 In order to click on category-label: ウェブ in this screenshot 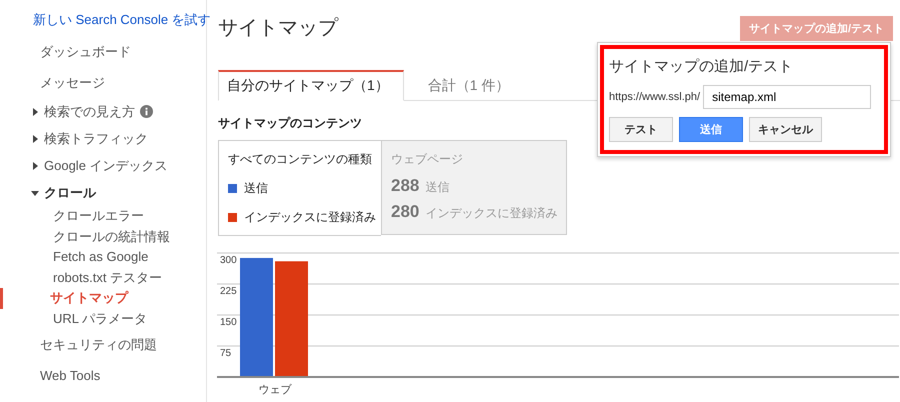, I will do `click(275, 390)`.